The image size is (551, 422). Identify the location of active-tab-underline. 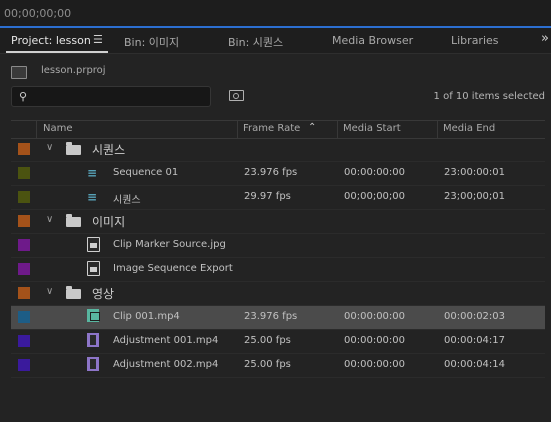
(57, 52).